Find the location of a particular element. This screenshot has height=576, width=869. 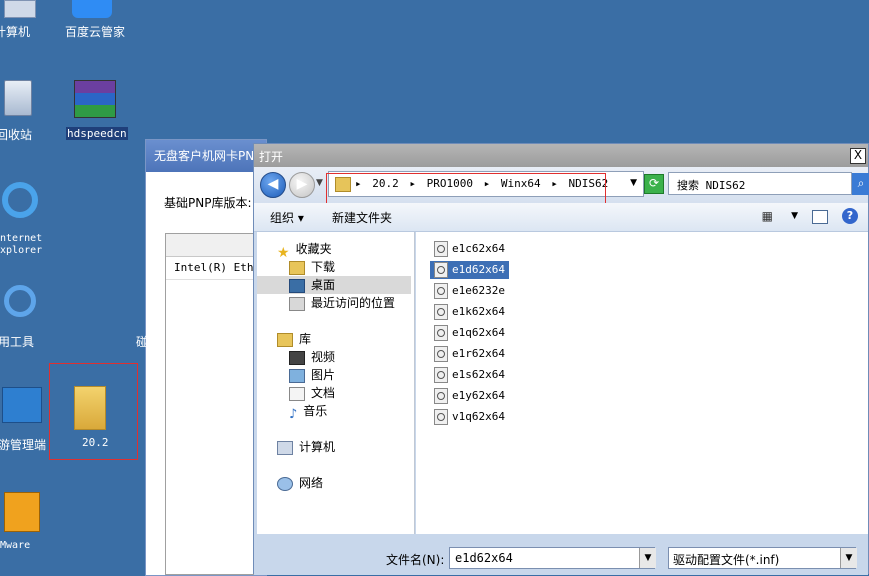

desktop-icon-label: Internet Explorer is located at coordinates (21, 244).